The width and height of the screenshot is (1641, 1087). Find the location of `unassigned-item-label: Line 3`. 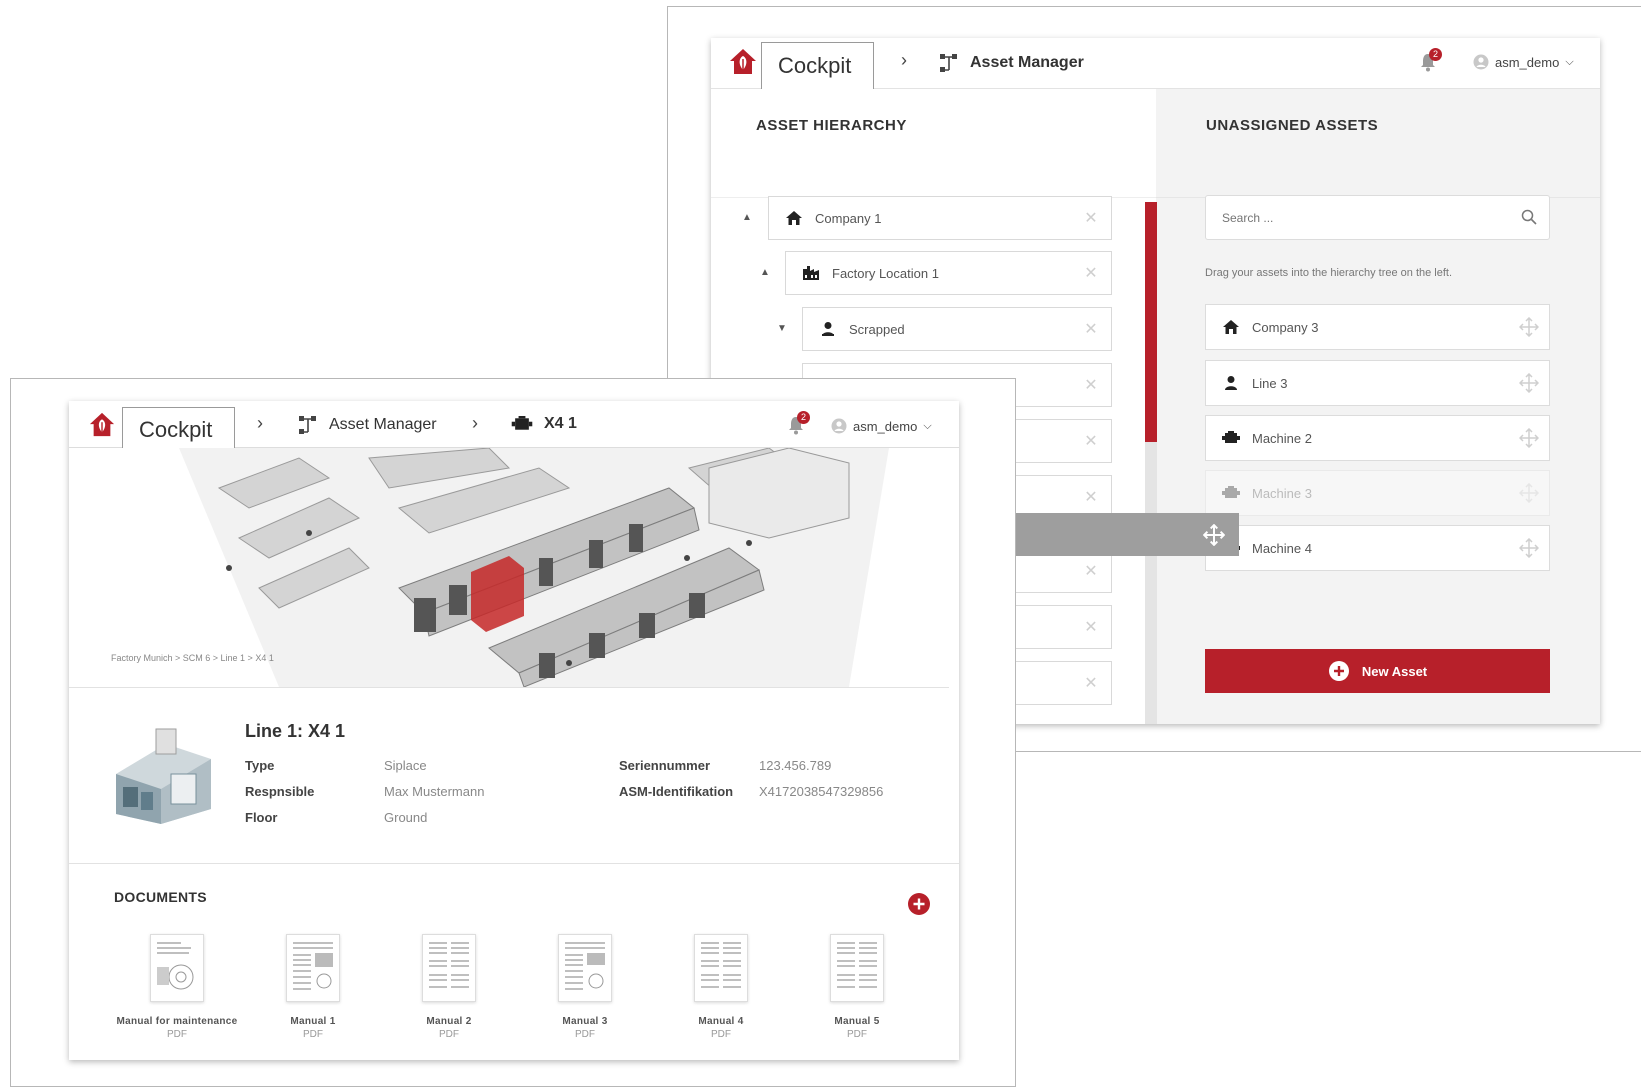

unassigned-item-label: Line 3 is located at coordinates (1270, 383).